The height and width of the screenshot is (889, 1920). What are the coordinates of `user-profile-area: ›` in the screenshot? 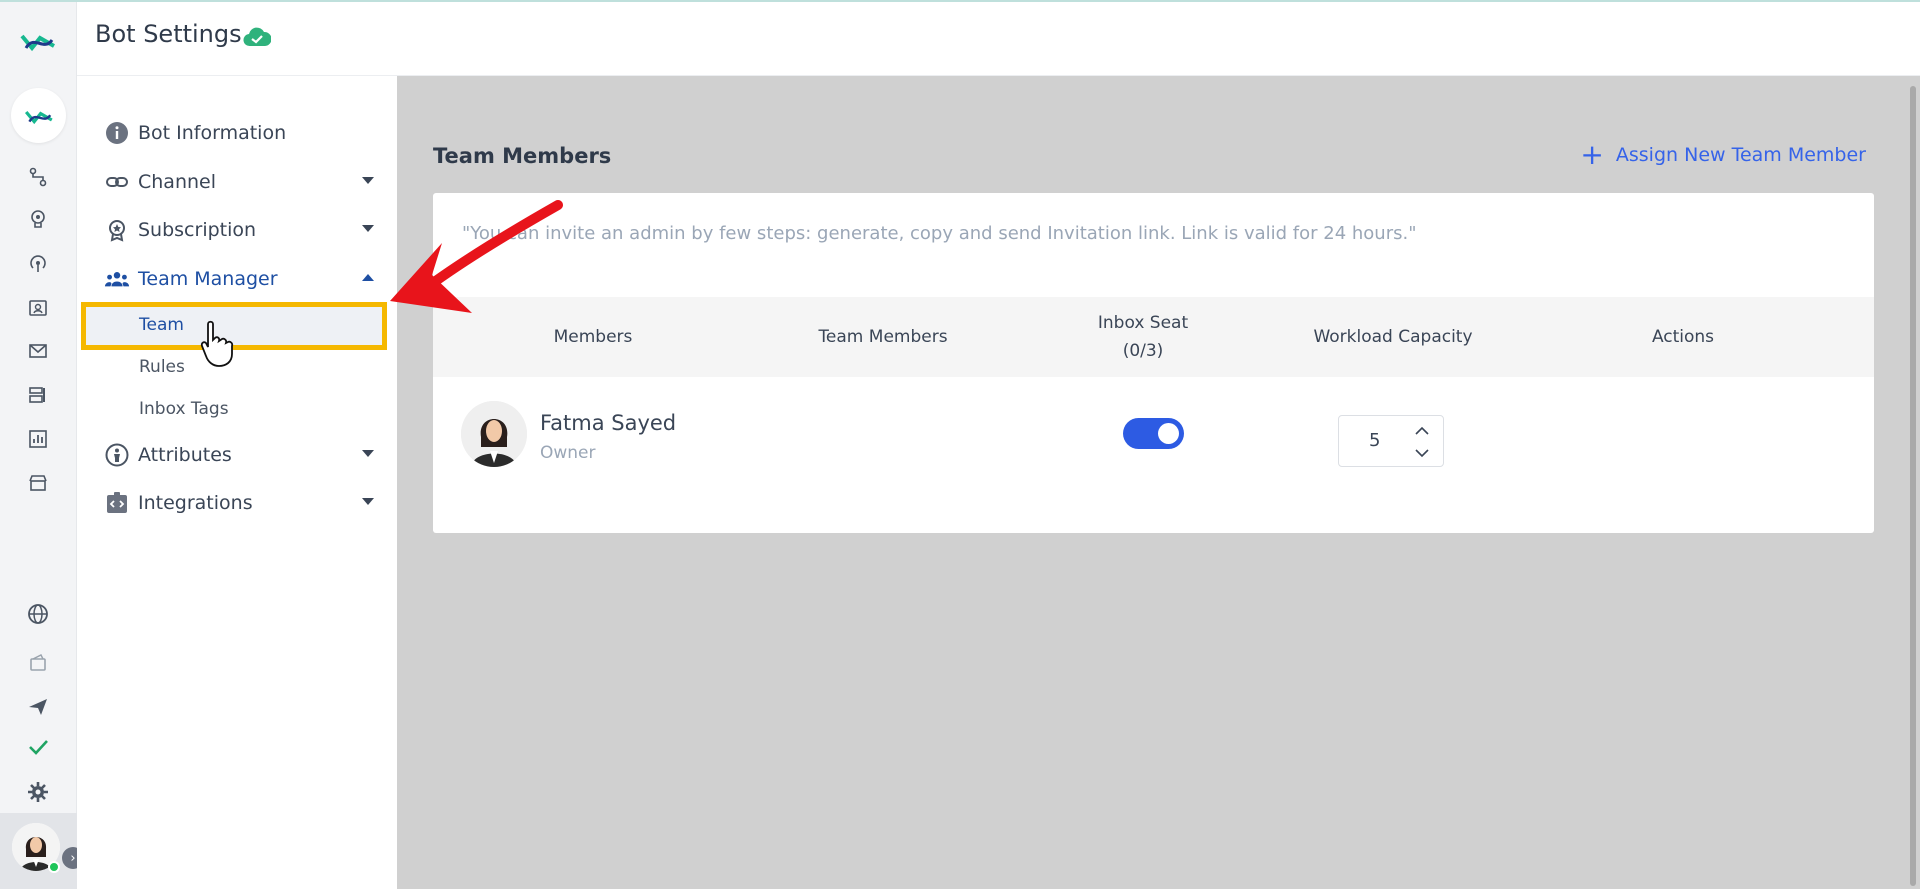 It's located at (42, 851).